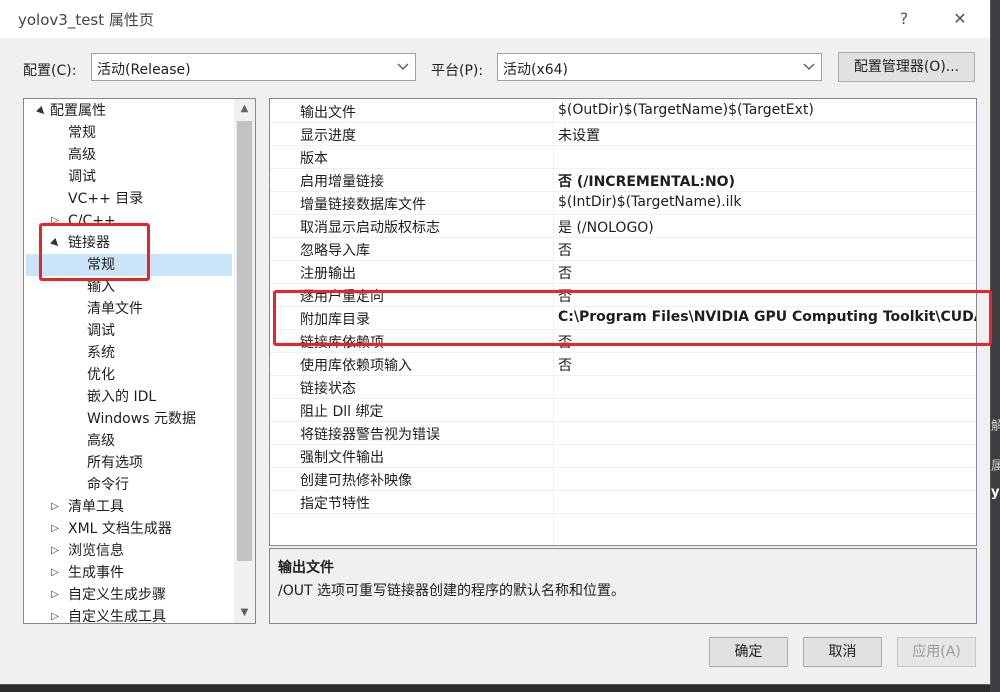  I want to click on property-name: 逐用户重定向, so click(342, 297).